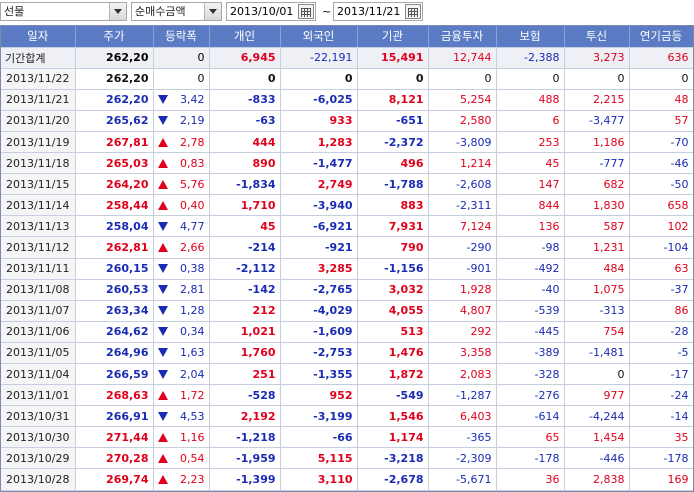  What do you see at coordinates (319, 100) in the screenshot?
I see `cell-foreign: -6,025` at bounding box center [319, 100].